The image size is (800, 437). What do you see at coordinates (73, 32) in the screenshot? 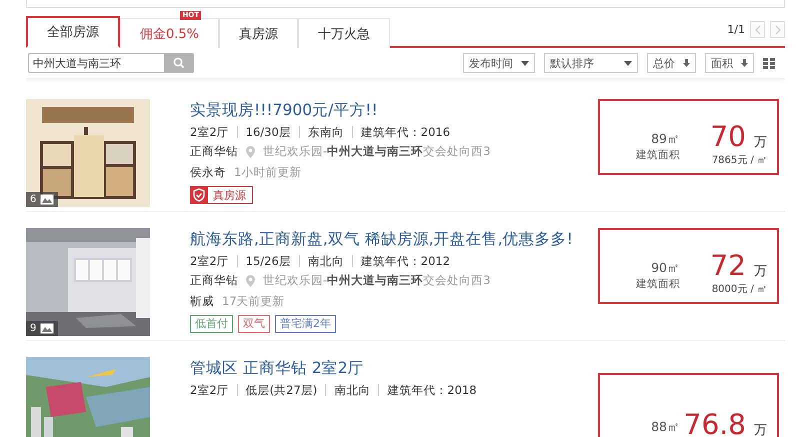
I see `tab: 全部房源` at bounding box center [73, 32].